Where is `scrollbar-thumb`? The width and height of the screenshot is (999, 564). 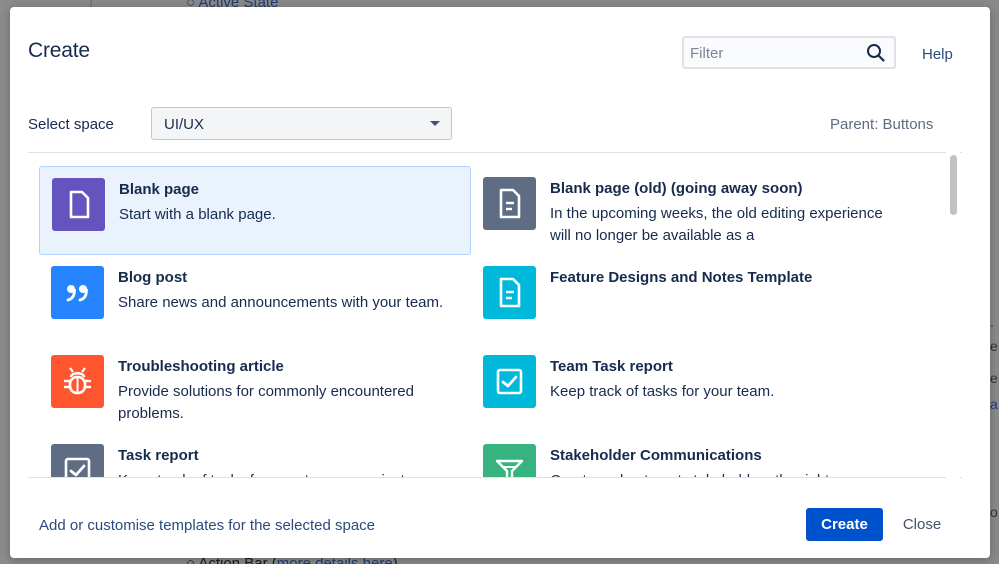
scrollbar-thumb is located at coordinates (953, 185).